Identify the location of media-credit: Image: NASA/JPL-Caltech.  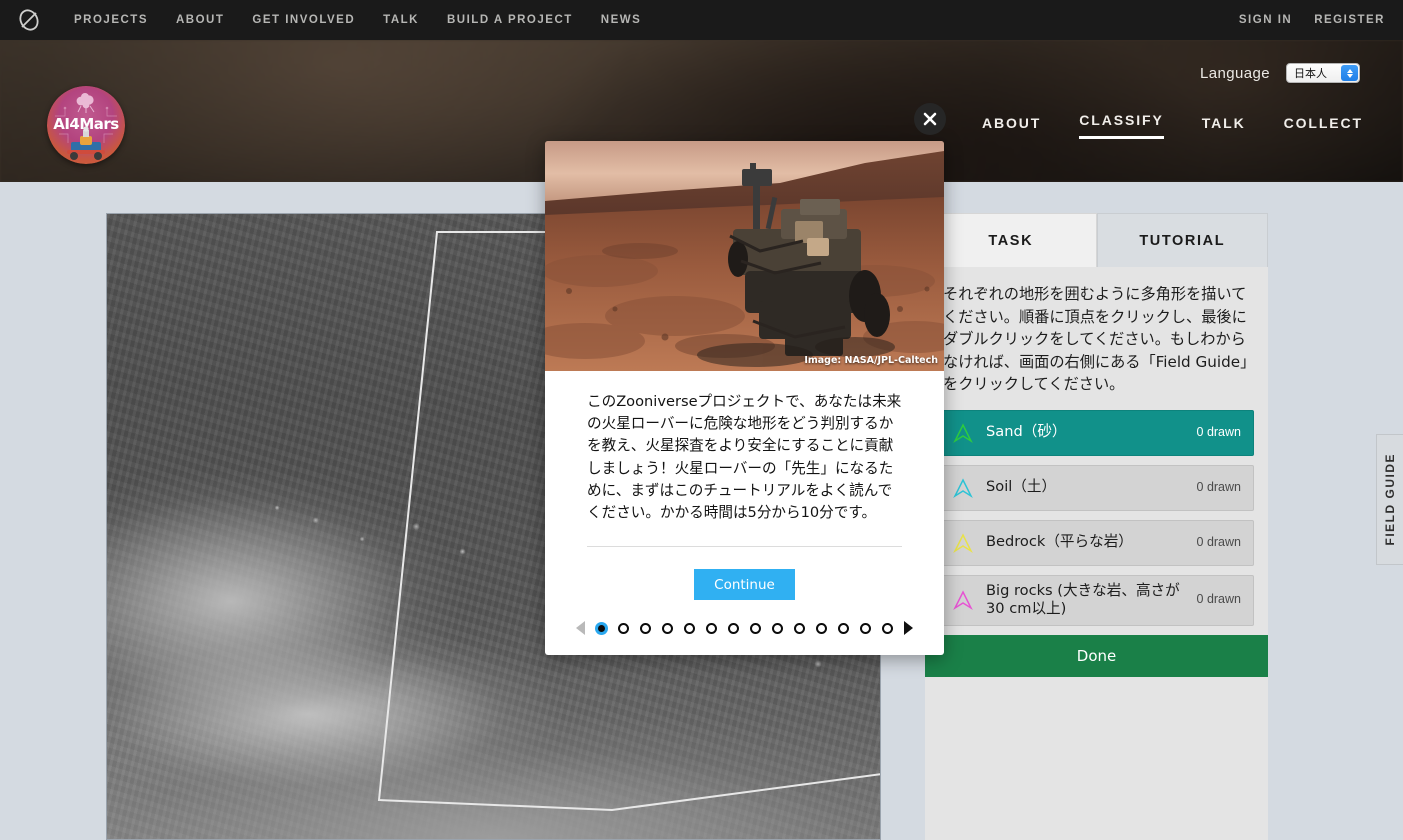
(871, 360).